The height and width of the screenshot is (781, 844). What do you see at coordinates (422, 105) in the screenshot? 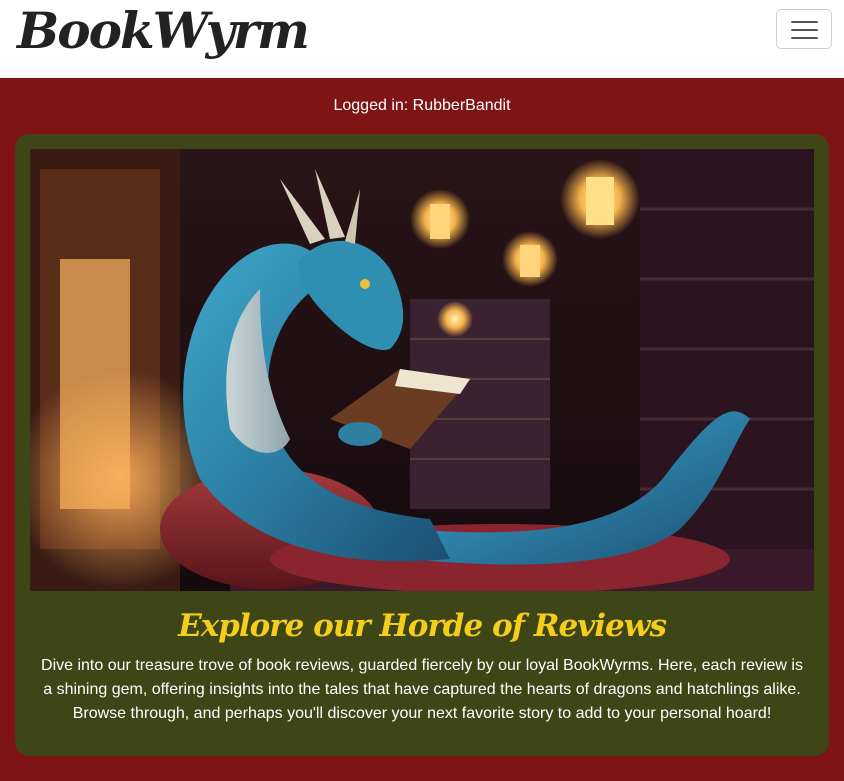
I see `login-status: Logged in: RubberBandit` at bounding box center [422, 105].